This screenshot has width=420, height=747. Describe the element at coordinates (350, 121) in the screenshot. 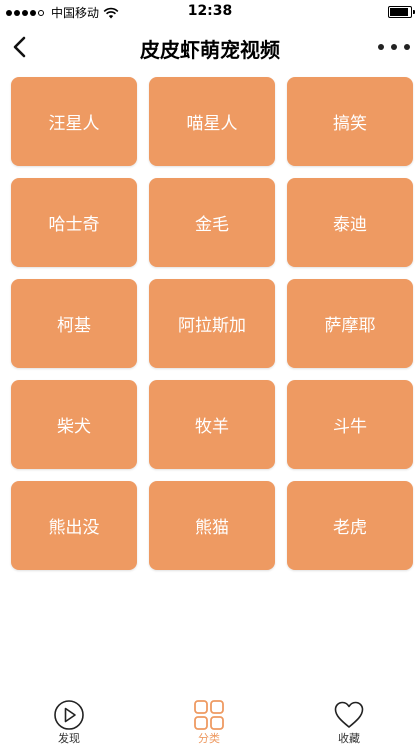

I see `category-button: 搞笑` at that location.